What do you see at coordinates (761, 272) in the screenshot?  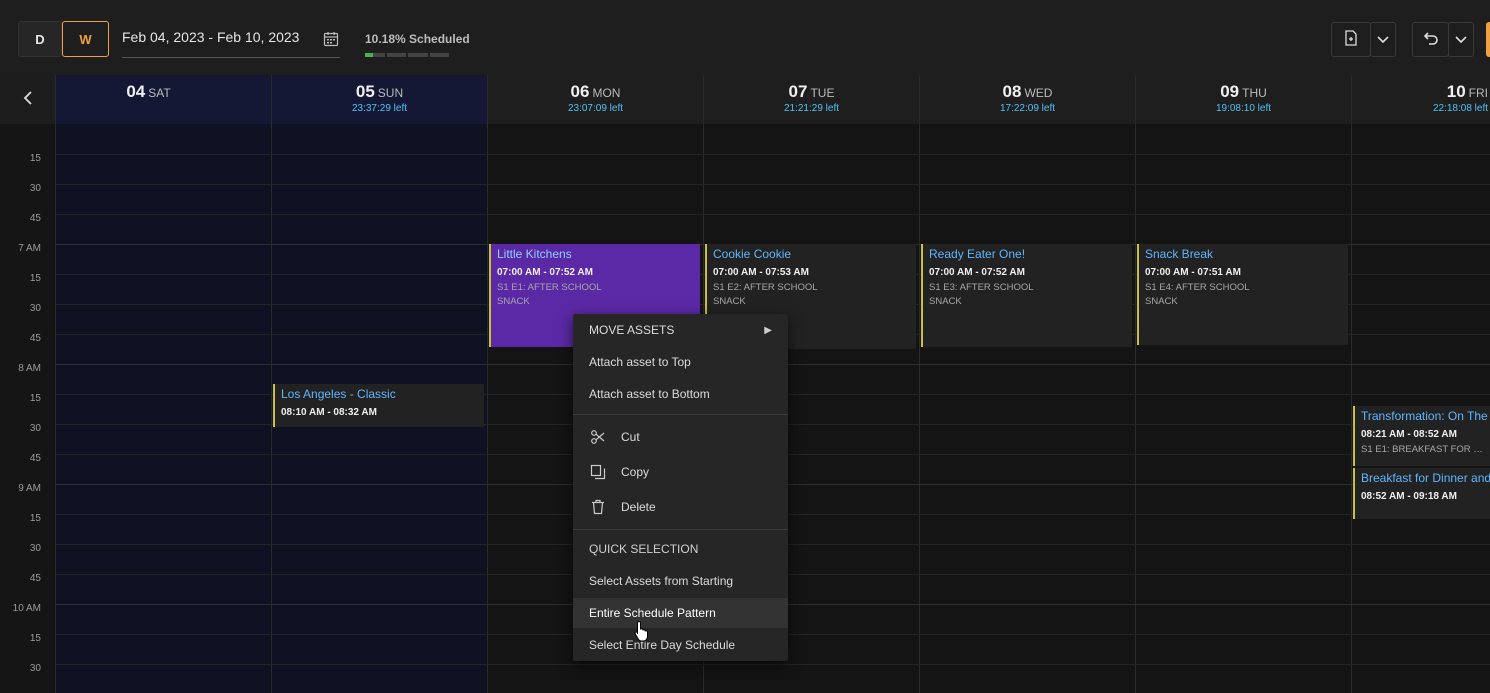 I see `event-time: 07:00 AM - 07:53 AM` at bounding box center [761, 272].